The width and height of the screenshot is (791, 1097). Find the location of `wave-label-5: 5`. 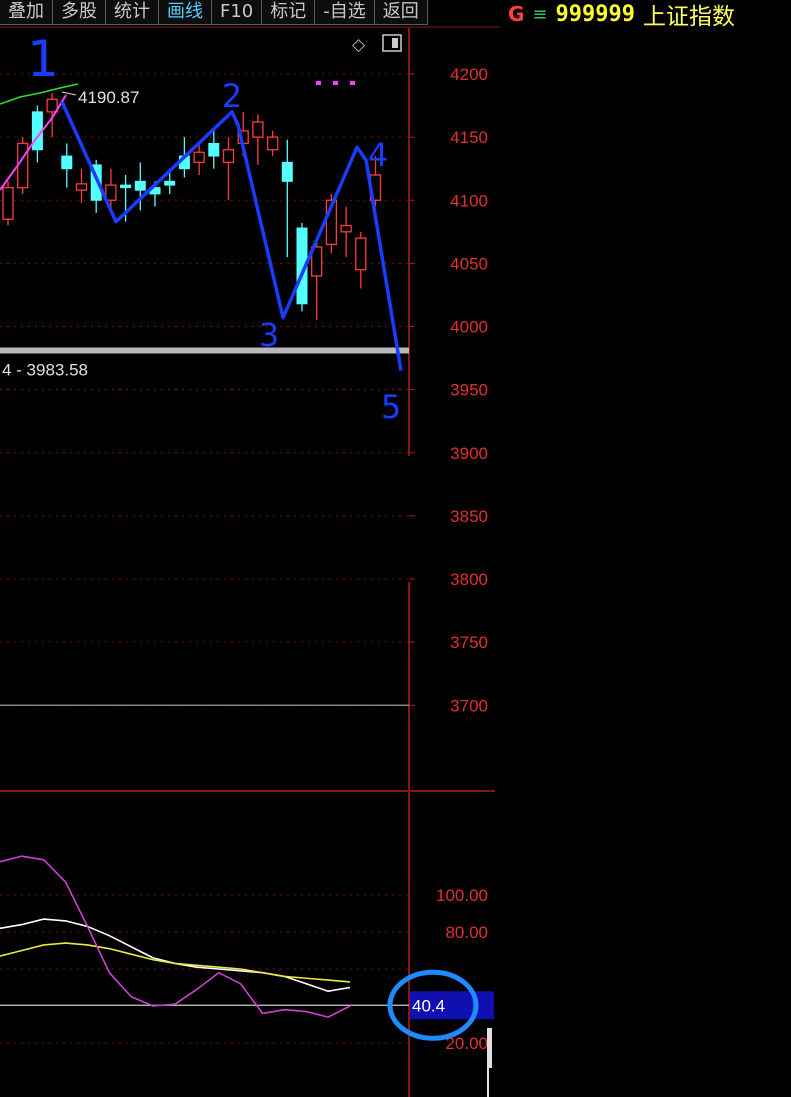

wave-label-5: 5 is located at coordinates (391, 407).